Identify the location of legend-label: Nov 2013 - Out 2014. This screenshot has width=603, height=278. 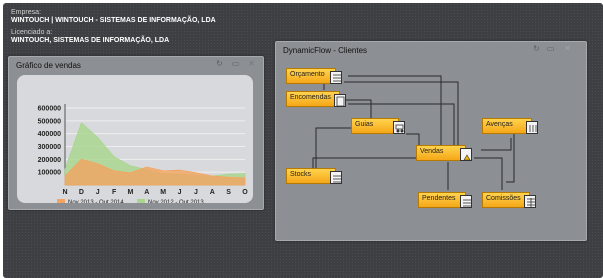
(96, 201).